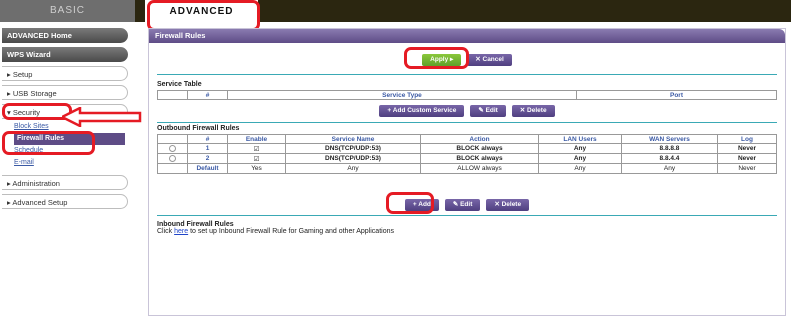 The image size is (791, 316). What do you see at coordinates (181, 231) in the screenshot?
I see `inbound-here-link: here` at bounding box center [181, 231].